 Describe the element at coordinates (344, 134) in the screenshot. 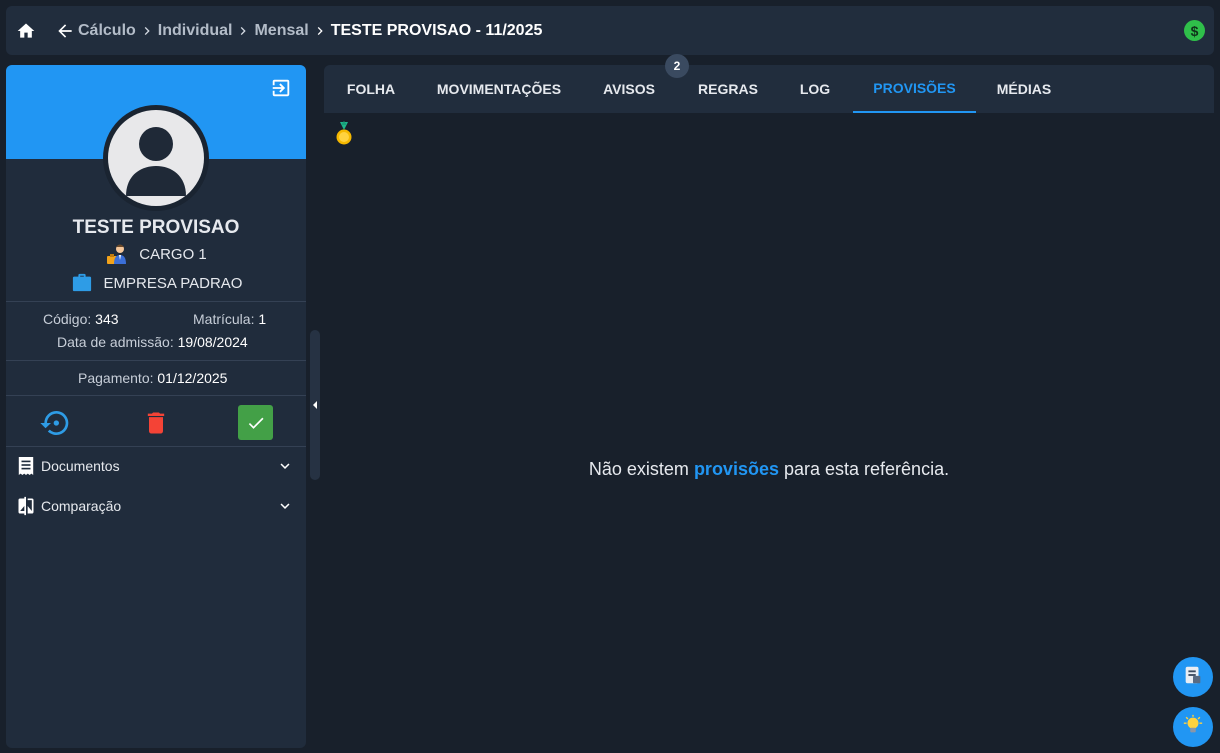

I see `medal-icon` at that location.